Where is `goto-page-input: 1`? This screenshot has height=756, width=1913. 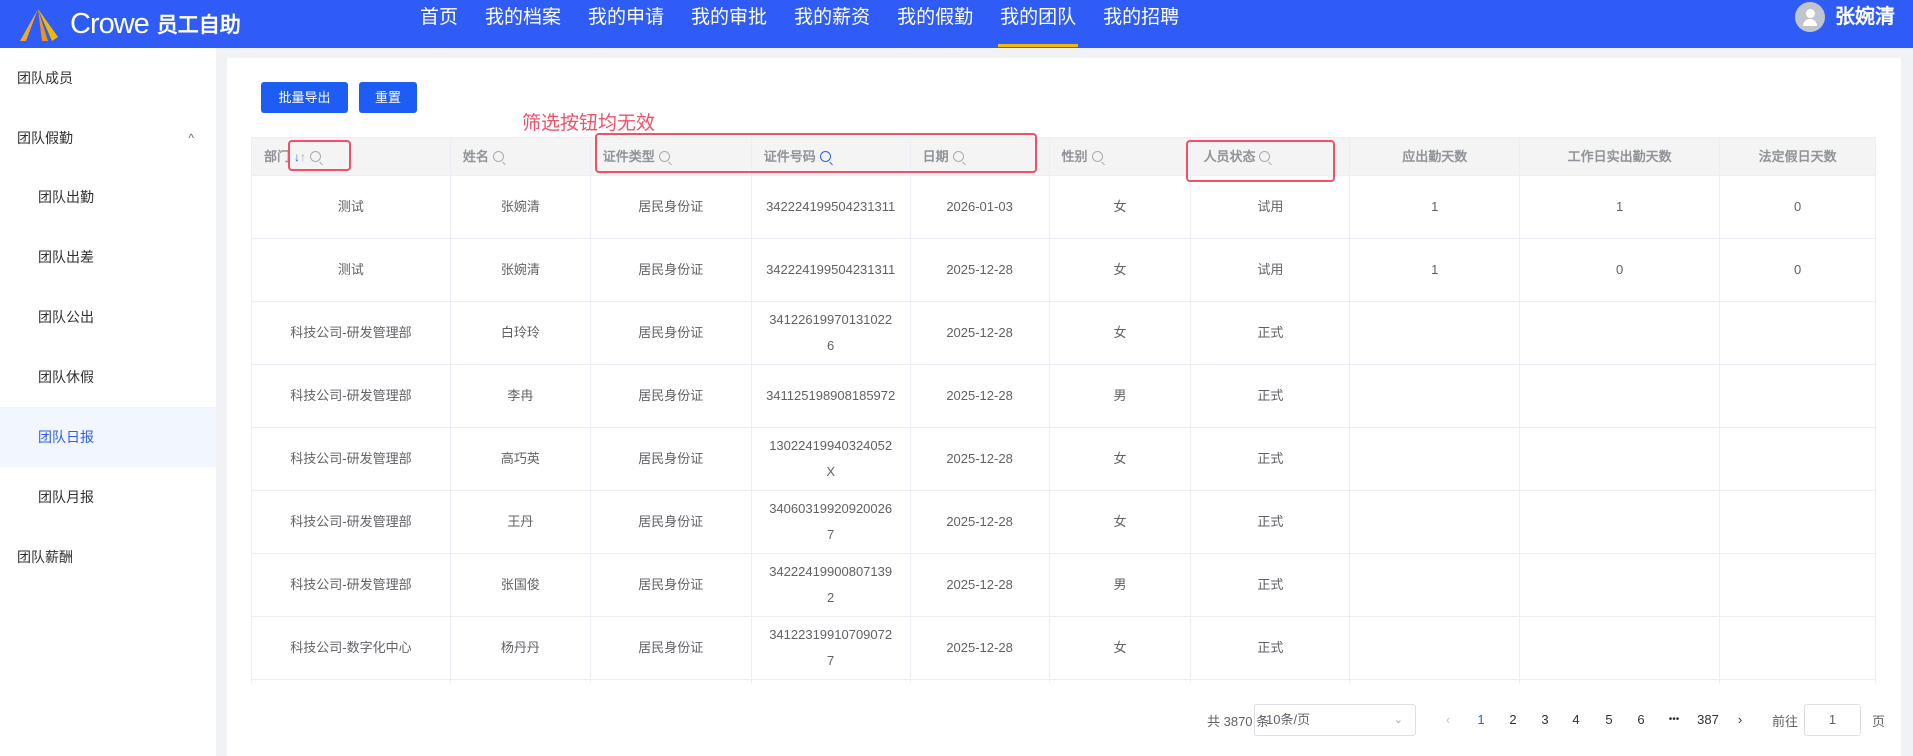
goto-page-input: 1 is located at coordinates (1832, 720).